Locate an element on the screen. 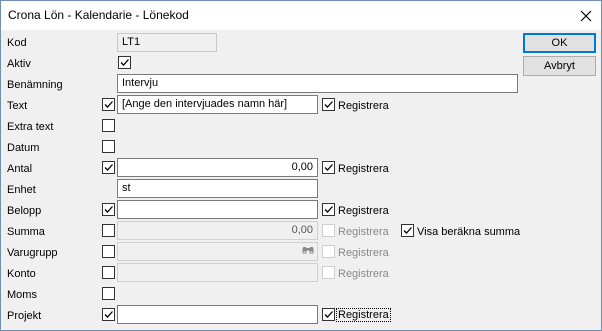 This screenshot has height=331, width=602. title-bar: Crona Lön - Kalendarie - Lönekod is located at coordinates (301, 15).